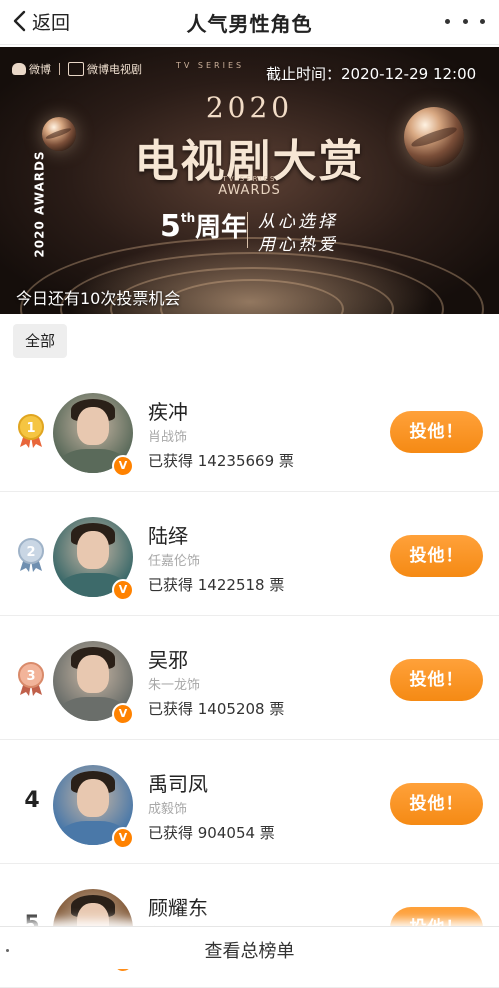 This screenshot has width=499, height=988. I want to click on more-icon, so click(465, 21).